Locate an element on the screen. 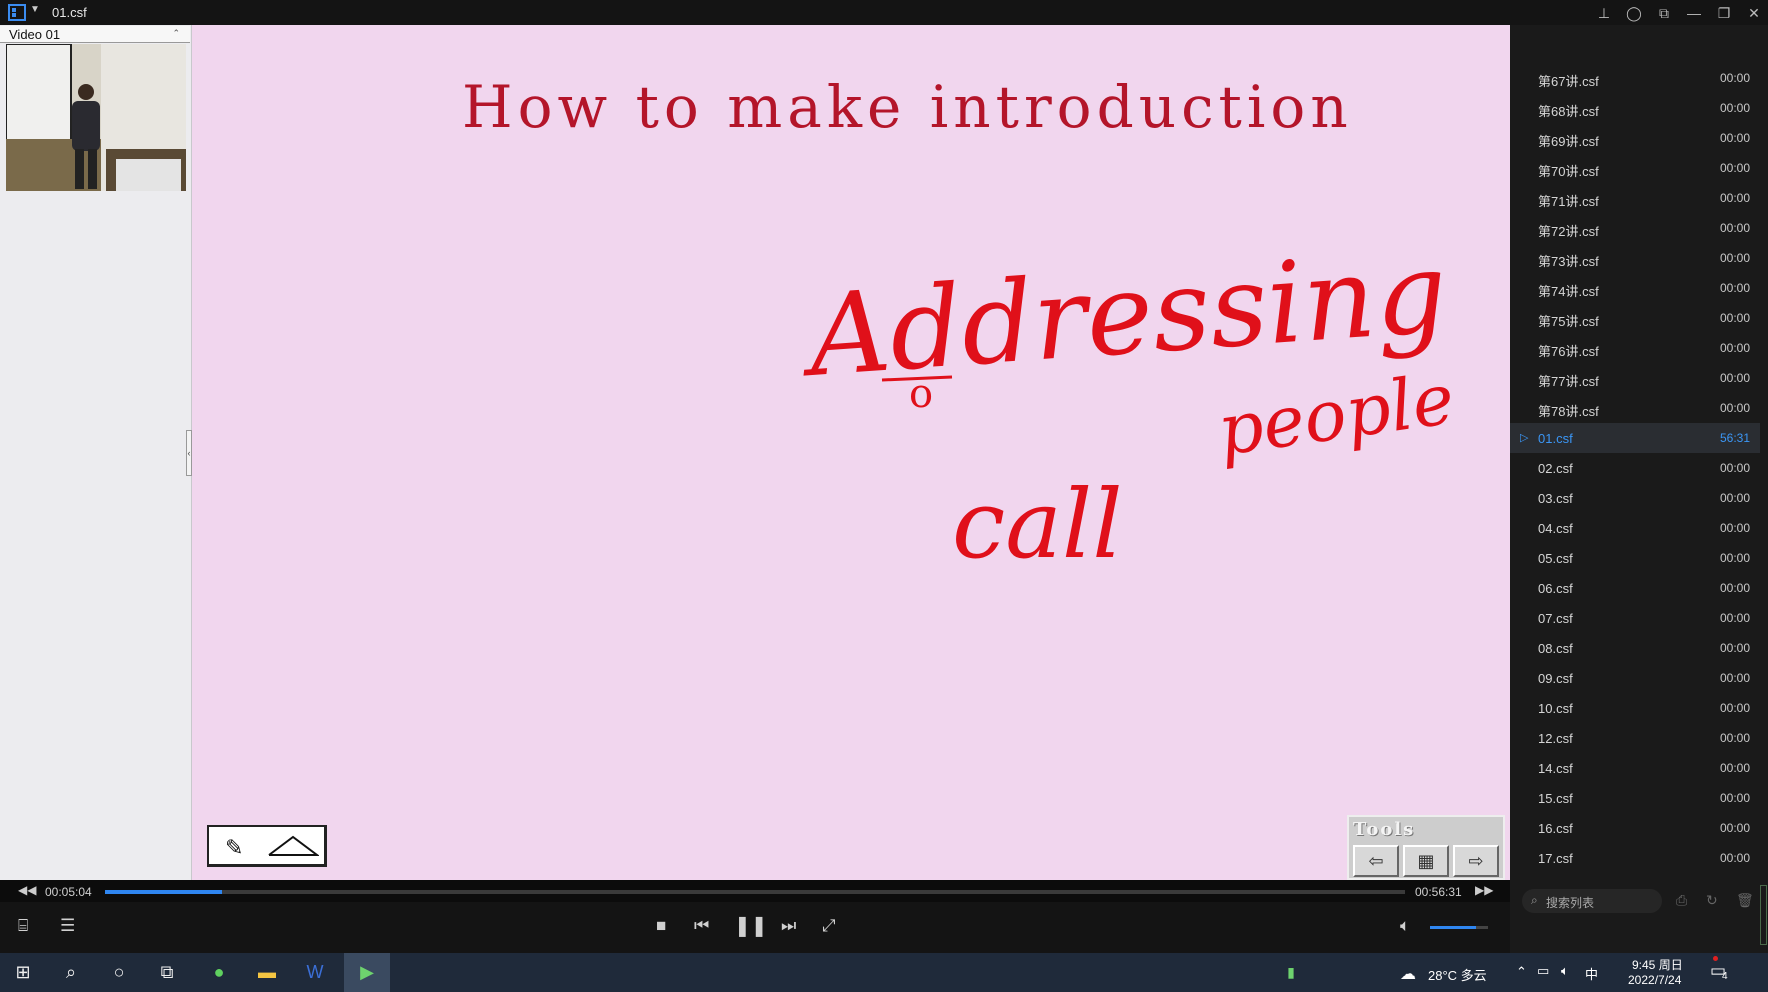  playlist-item: 02.csf 00:00 is located at coordinates (1635, 468).